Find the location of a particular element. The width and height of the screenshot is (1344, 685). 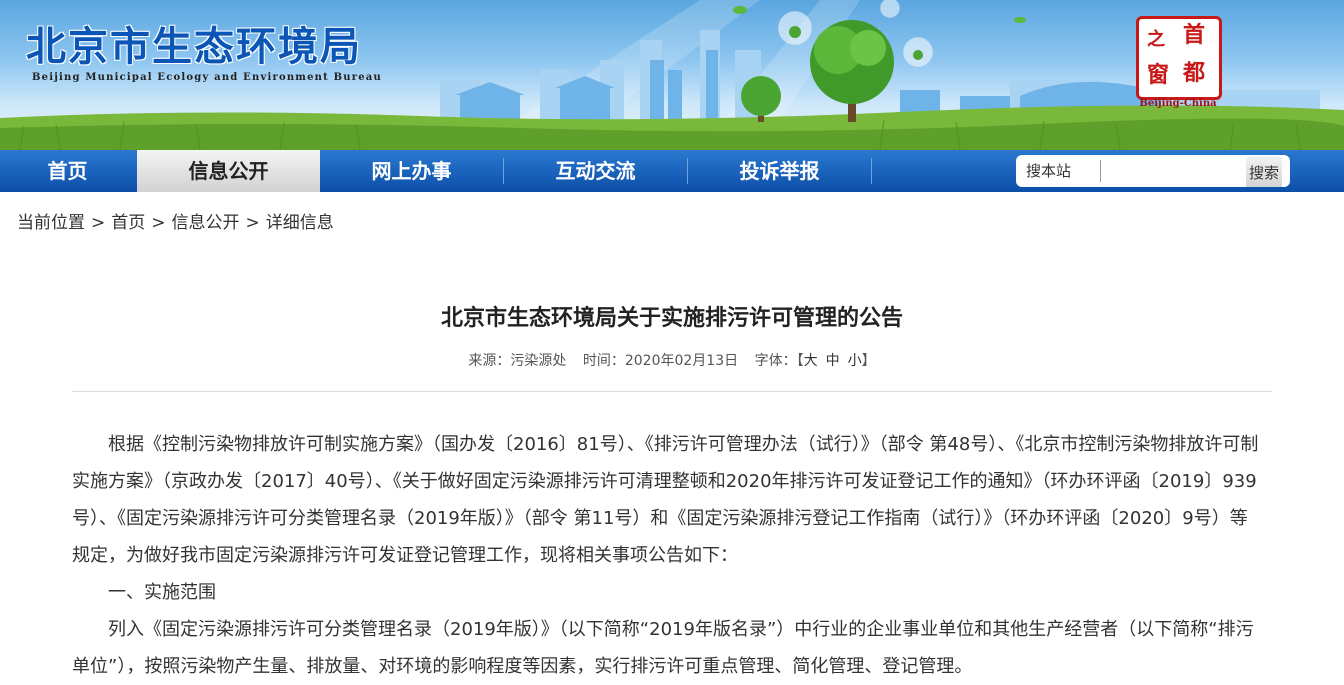

article-title: 北京市生态环境局关于实施排污许可管理的公告 is located at coordinates (671, 318).